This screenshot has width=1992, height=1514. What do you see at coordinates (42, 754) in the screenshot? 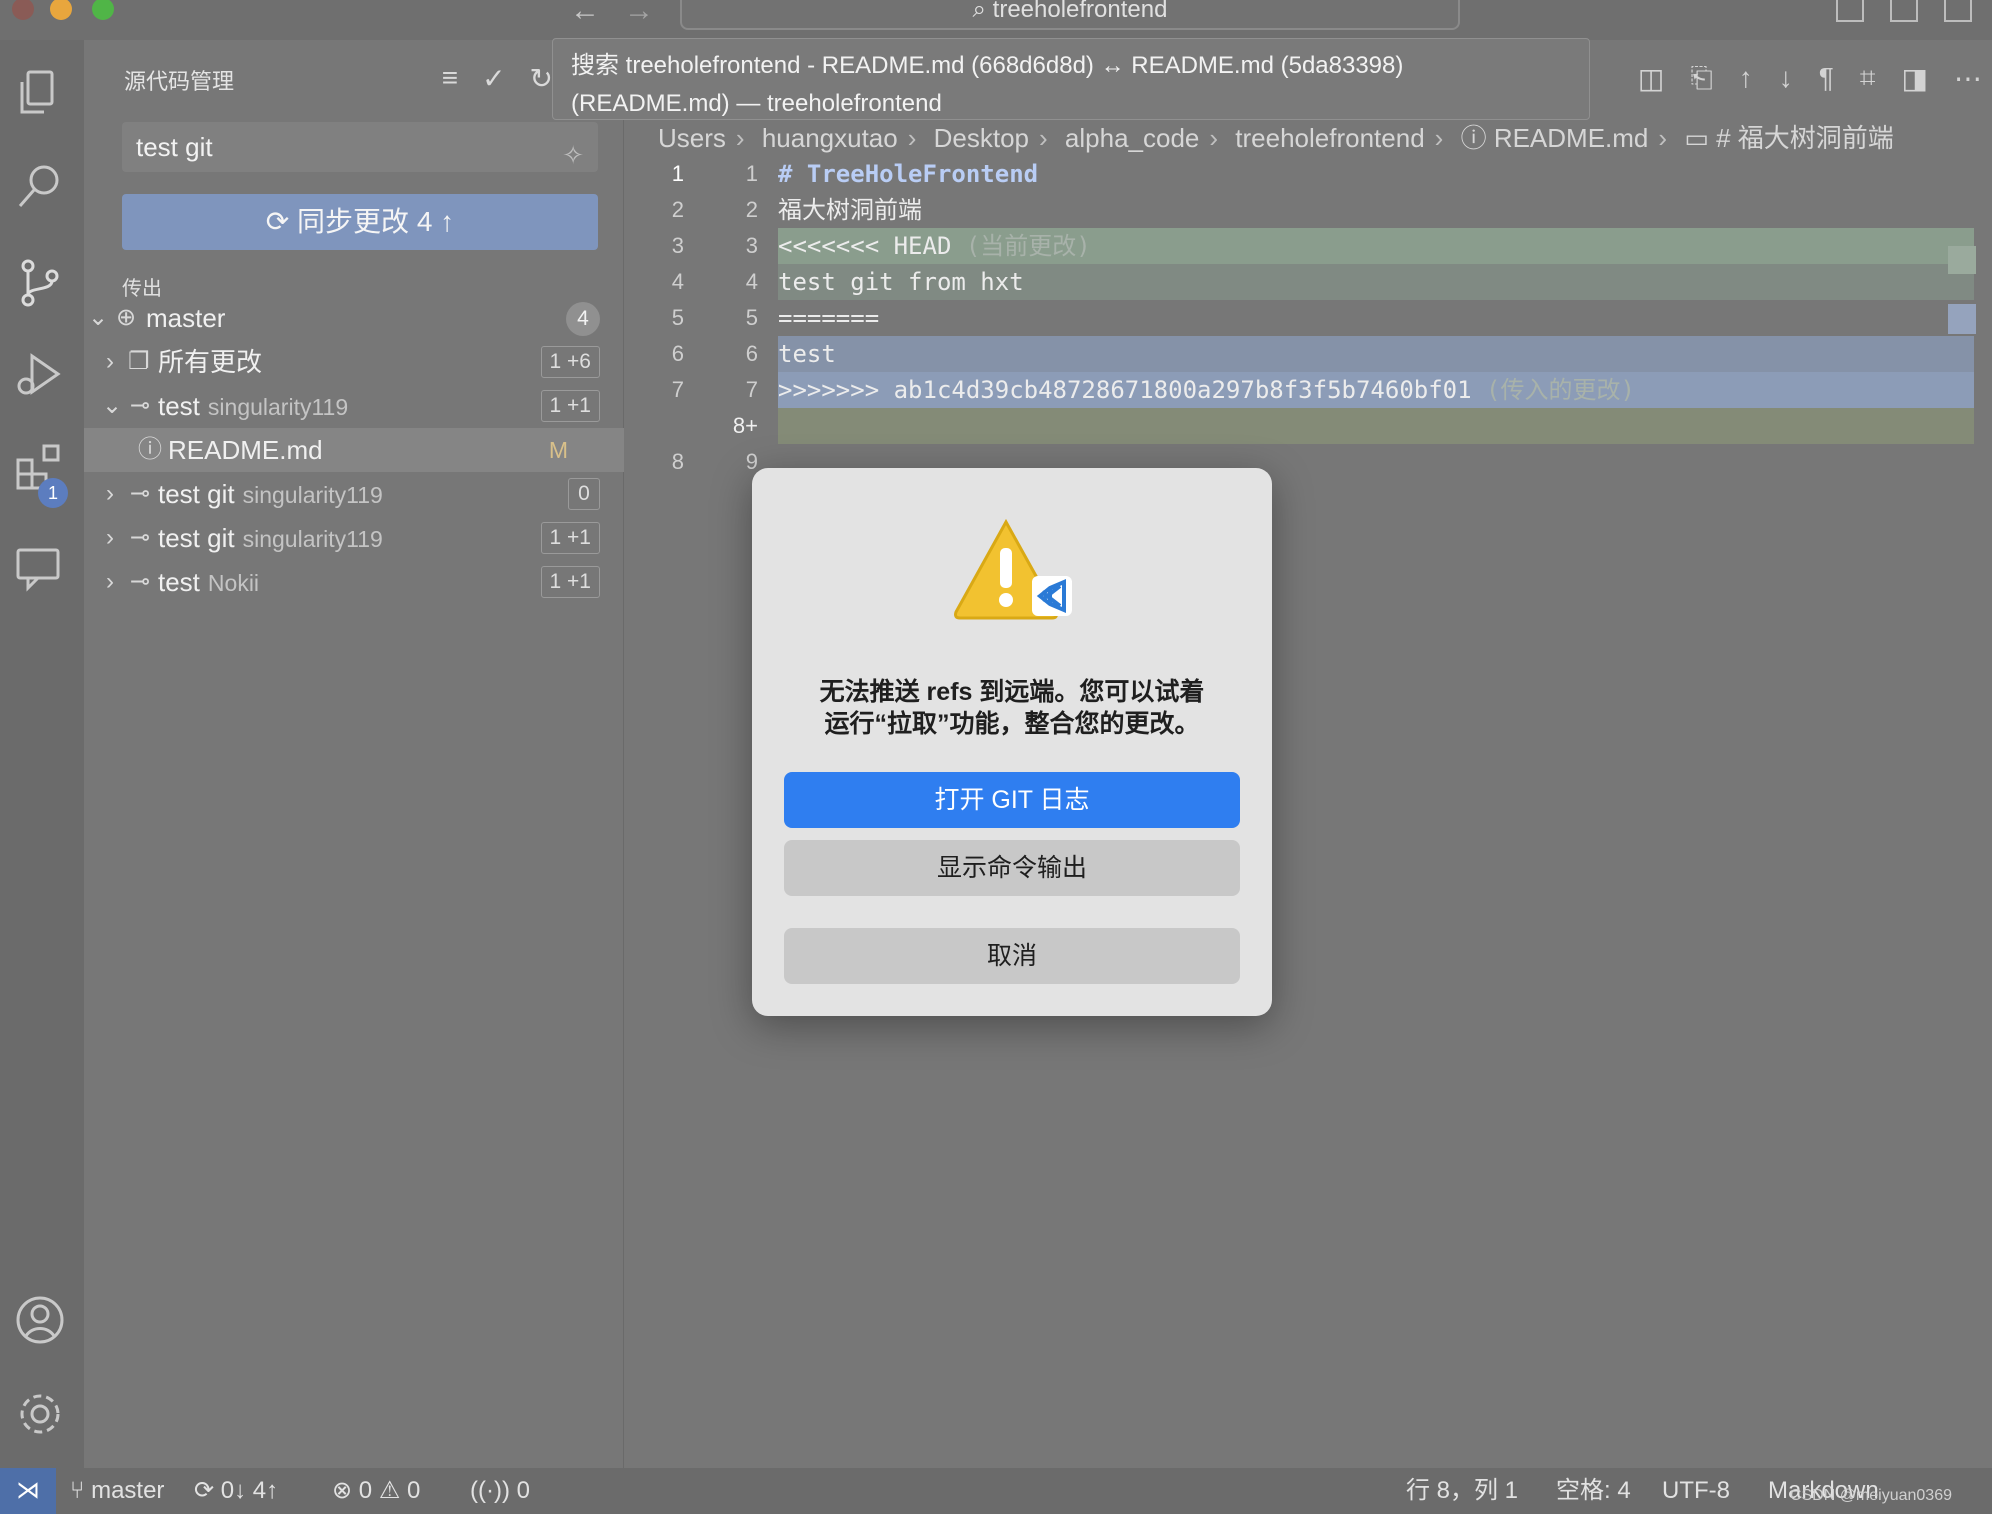
I see `activity-bar: 1` at bounding box center [42, 754].